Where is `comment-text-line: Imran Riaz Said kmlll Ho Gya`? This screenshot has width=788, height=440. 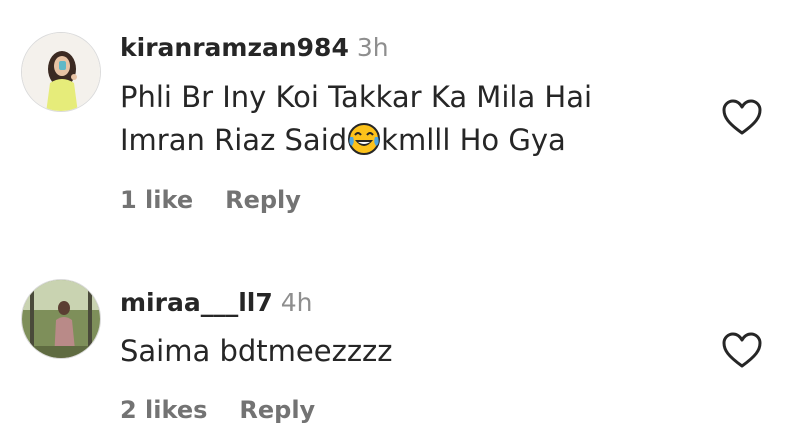
comment-text-line: Imran Riaz Said kmlll Ho Gya is located at coordinates (356, 140).